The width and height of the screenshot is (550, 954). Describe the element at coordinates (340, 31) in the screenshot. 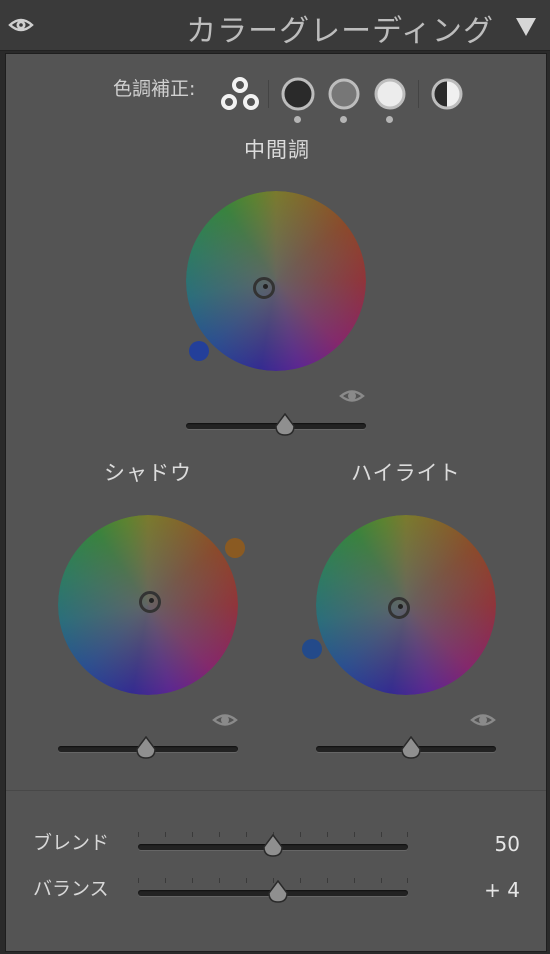

I see `panel-title: カラーグレーディング` at that location.